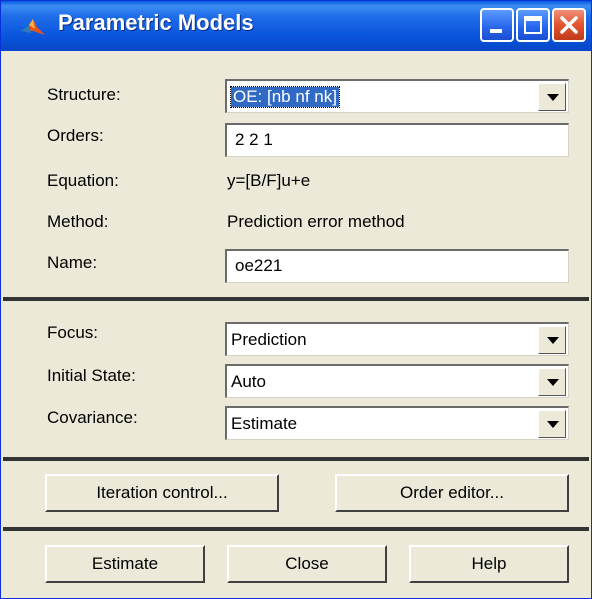  What do you see at coordinates (296, 26) in the screenshot?
I see `title-bar: Parametric Models` at bounding box center [296, 26].